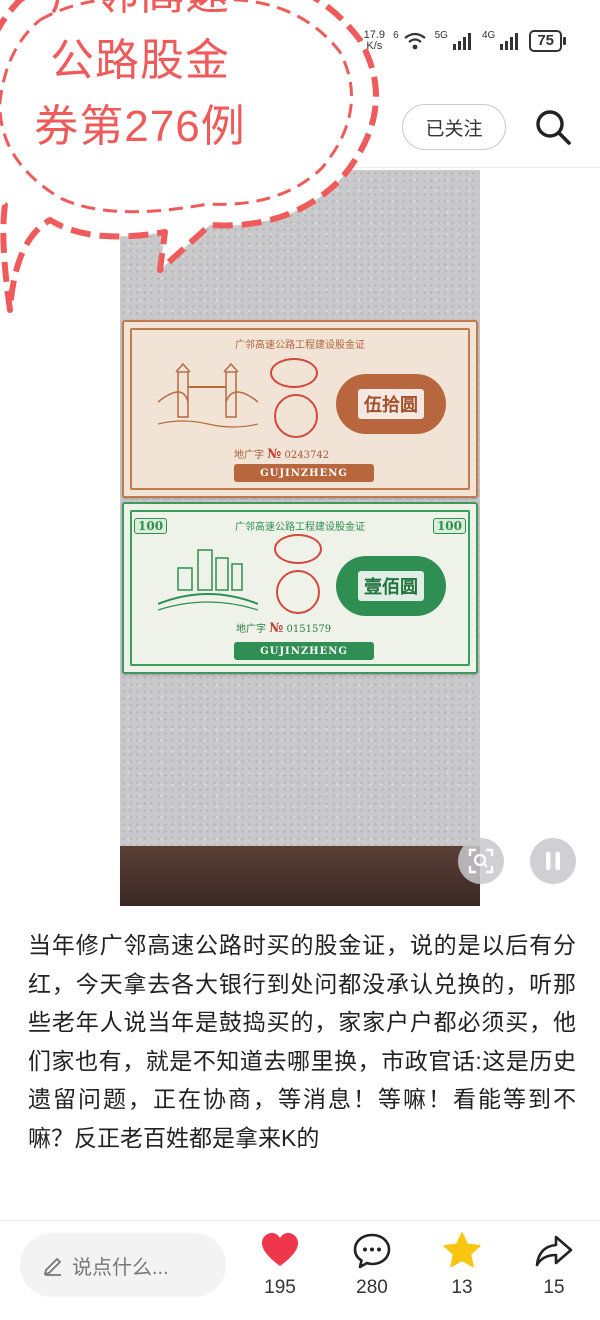 The width and height of the screenshot is (600, 1320). I want to click on denomination-text: 壹佰圆, so click(391, 586).